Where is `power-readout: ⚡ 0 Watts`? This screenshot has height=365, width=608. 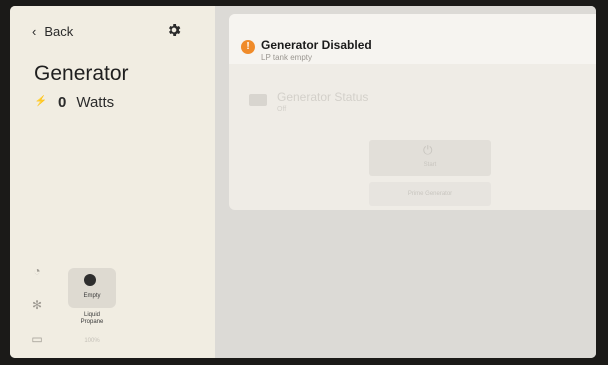 power-readout: ⚡ 0 Watts is located at coordinates (74, 102).